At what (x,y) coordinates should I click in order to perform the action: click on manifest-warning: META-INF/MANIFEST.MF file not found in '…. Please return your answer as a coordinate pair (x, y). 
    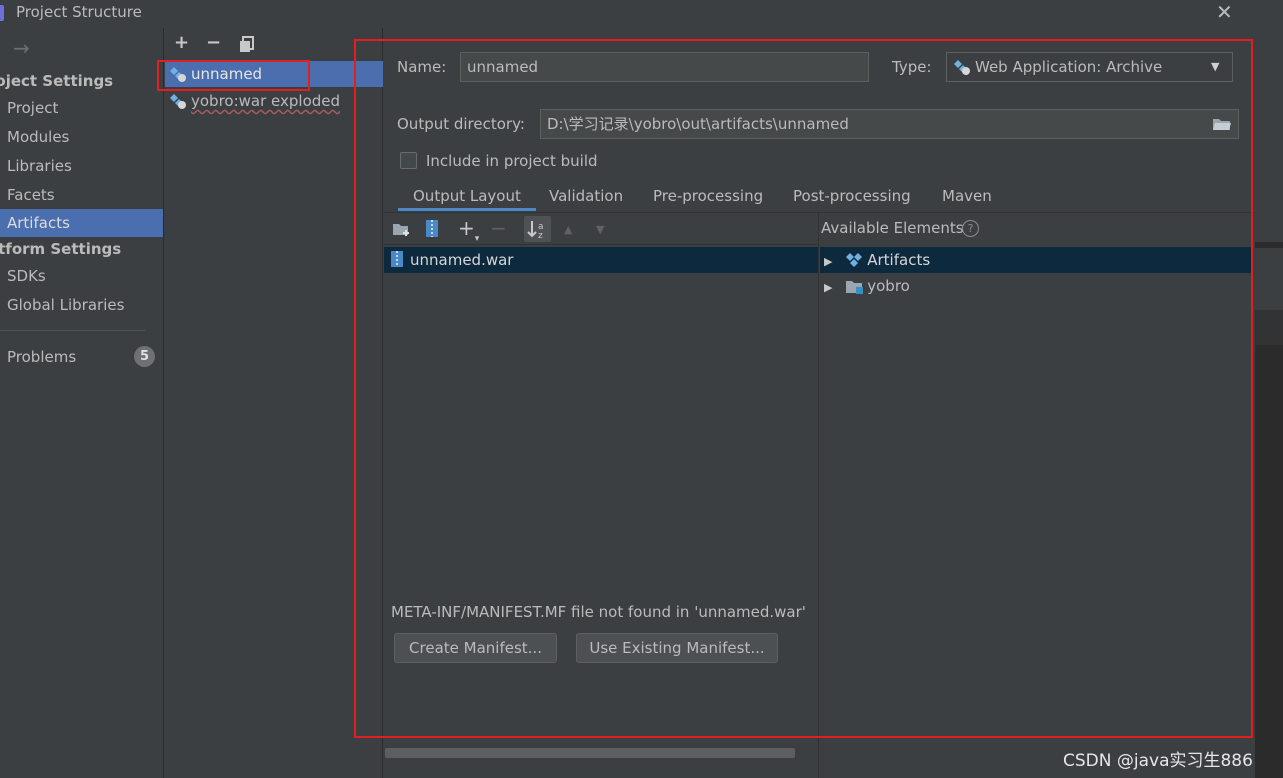
    Looking at the image, I should click on (598, 612).